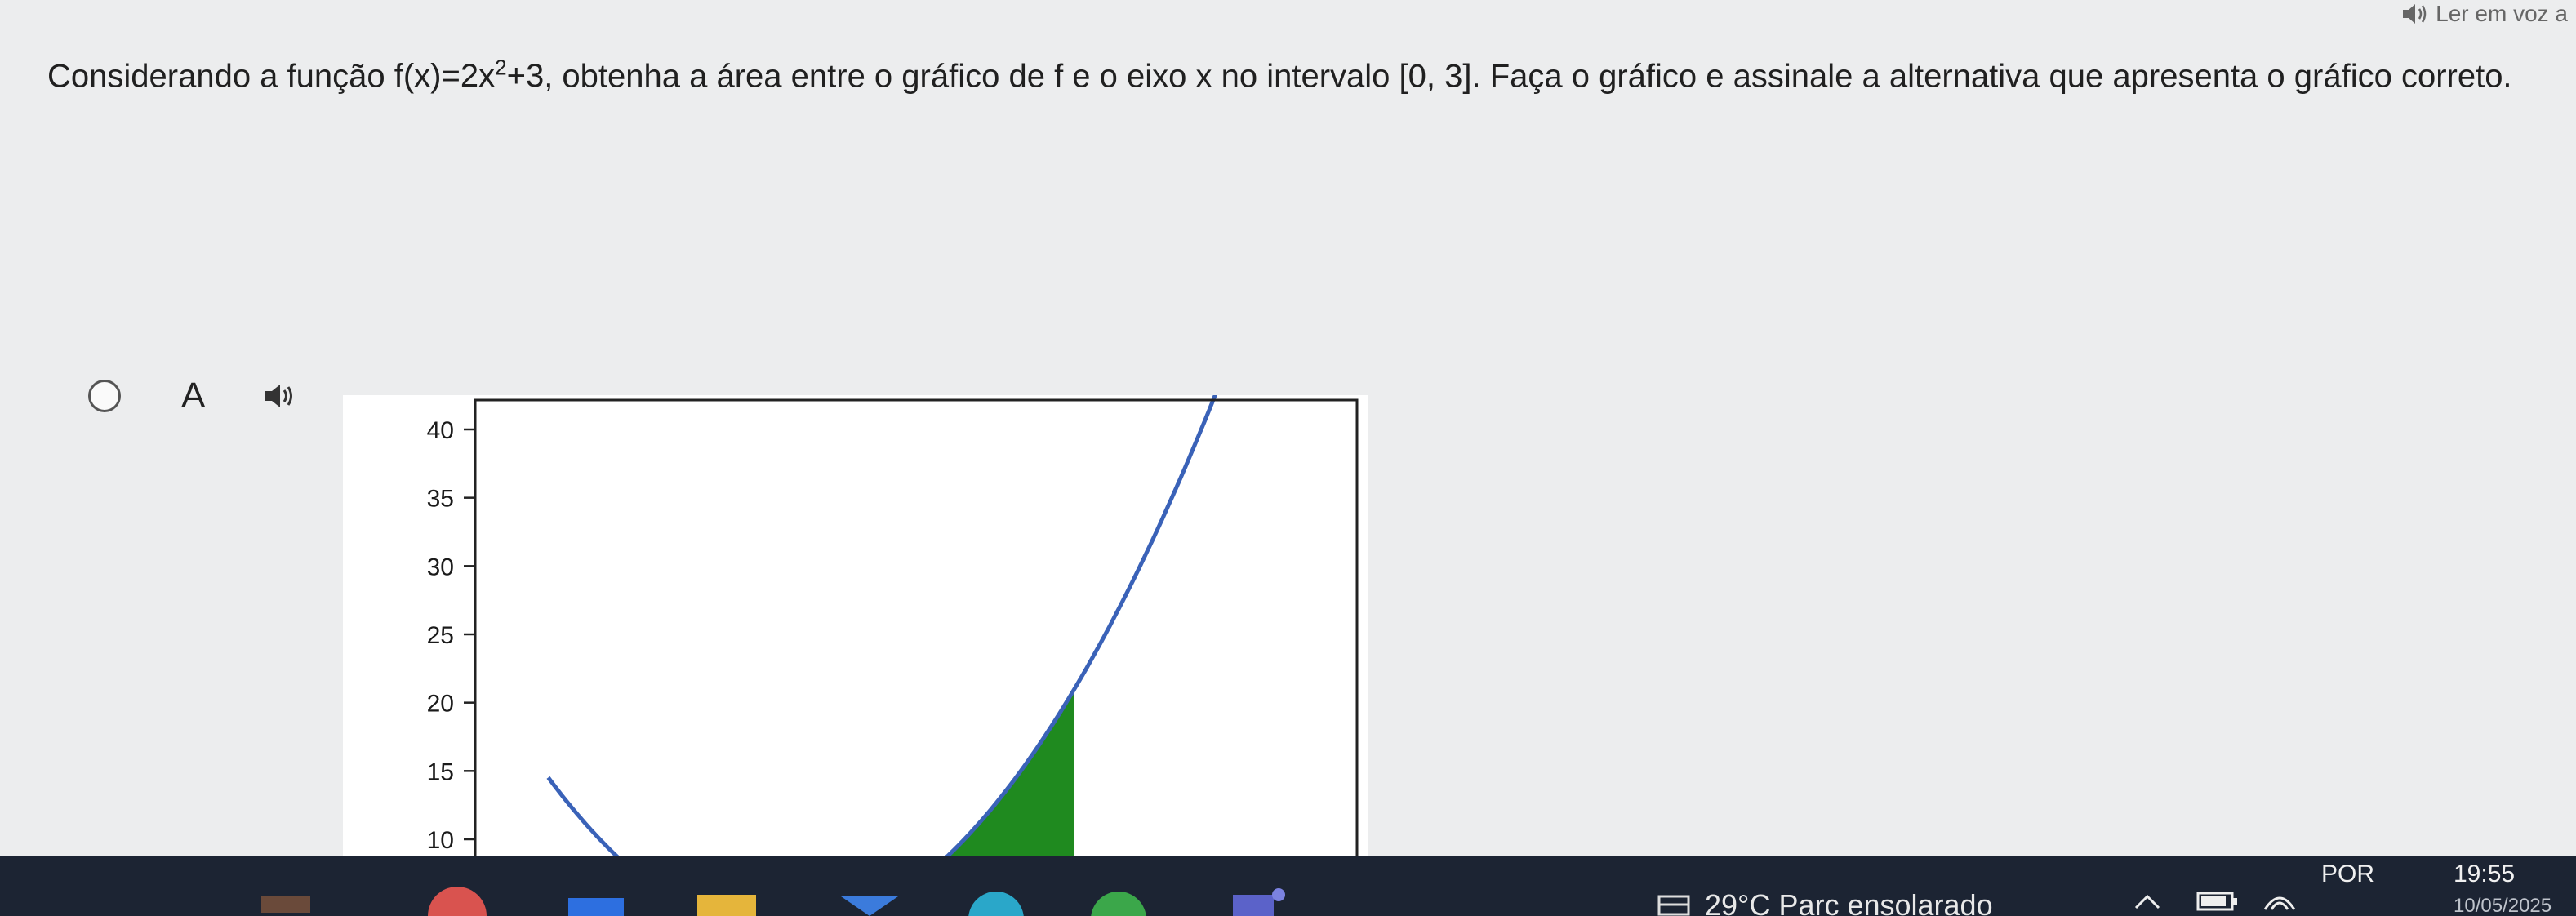 The image size is (2576, 916). What do you see at coordinates (2484, 874) in the screenshot?
I see `clock-time: 19:55` at bounding box center [2484, 874].